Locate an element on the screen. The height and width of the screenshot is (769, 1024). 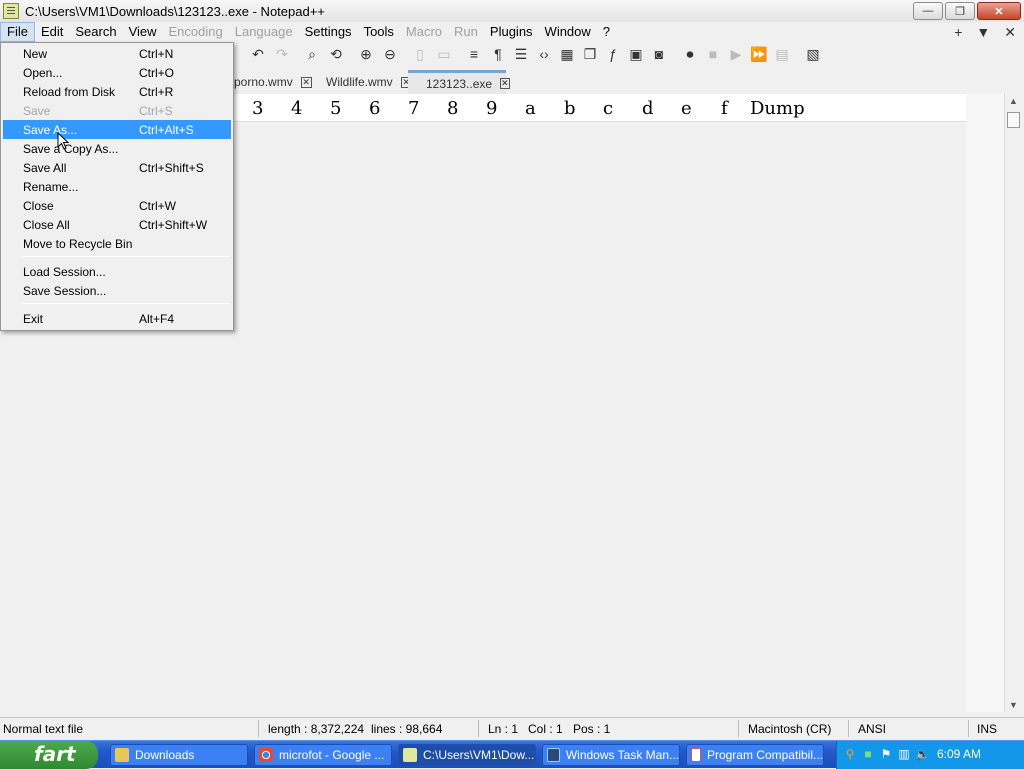
menu-item-new: New Ctrl+N is located at coordinates (117, 53).